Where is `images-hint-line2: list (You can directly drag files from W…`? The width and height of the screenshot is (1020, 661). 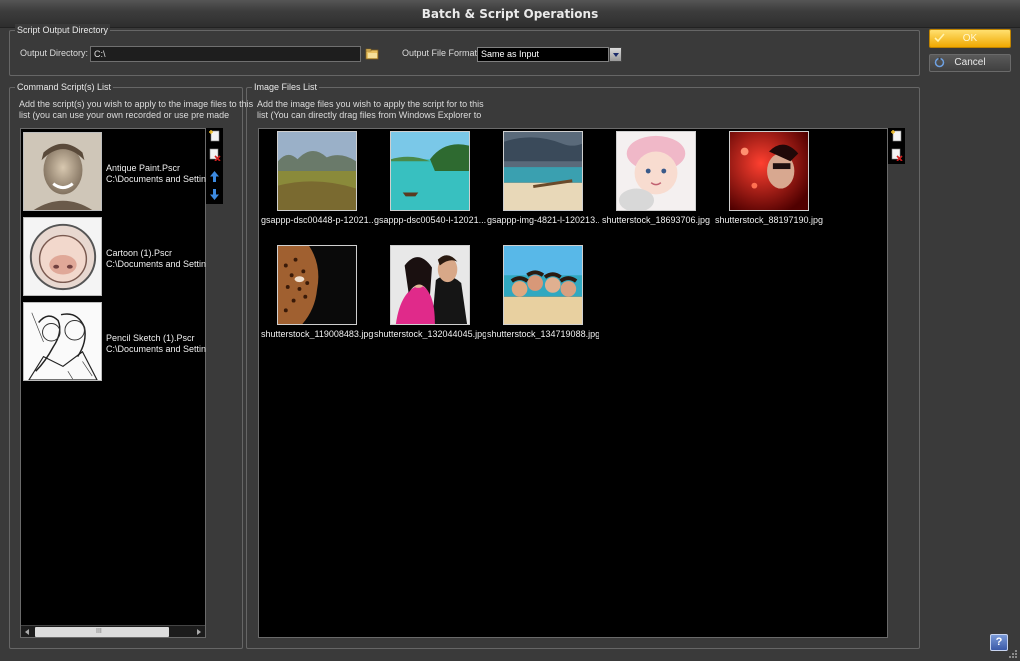 images-hint-line2: list (You can directly drag files from W… is located at coordinates (369, 115).